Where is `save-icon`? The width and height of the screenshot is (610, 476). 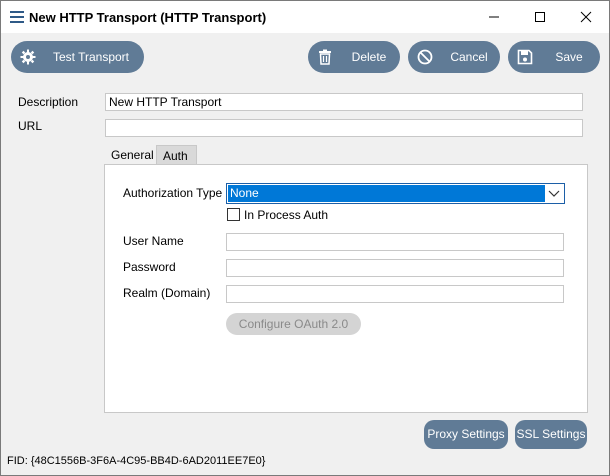
save-icon is located at coordinates (525, 57).